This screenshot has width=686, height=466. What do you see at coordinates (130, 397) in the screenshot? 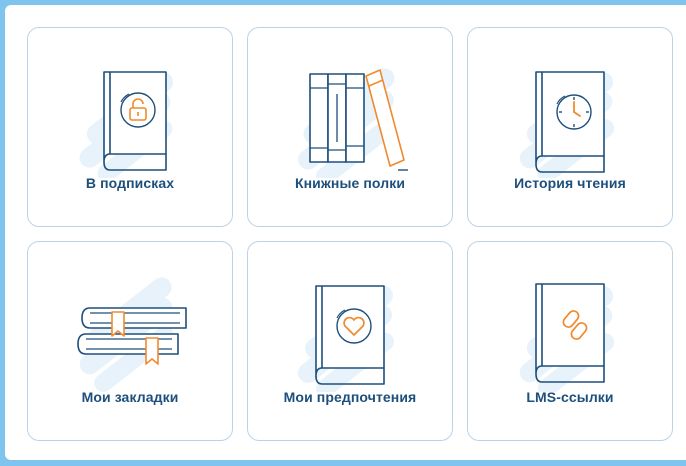
I see `card-label: Мои закладки` at bounding box center [130, 397].